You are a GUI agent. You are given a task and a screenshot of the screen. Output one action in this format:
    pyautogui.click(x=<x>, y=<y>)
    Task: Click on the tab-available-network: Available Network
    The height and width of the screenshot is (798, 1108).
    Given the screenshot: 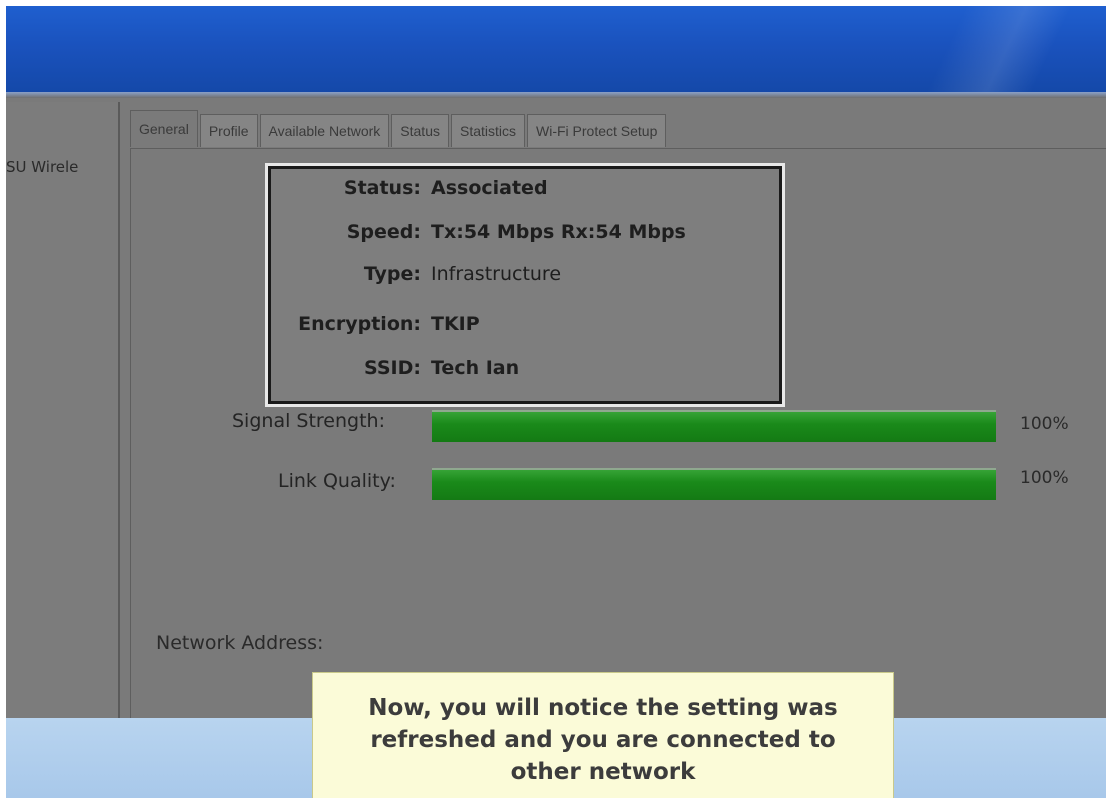 What is the action you would take?
    pyautogui.click(x=324, y=130)
    